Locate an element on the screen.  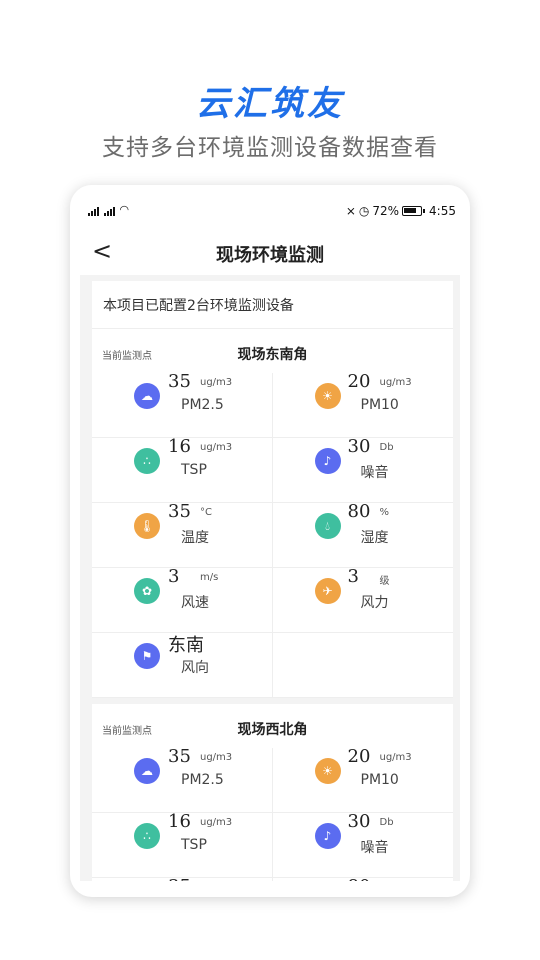
device-summary: 本项目已配置2台环境监测设备 is located at coordinates (272, 305).